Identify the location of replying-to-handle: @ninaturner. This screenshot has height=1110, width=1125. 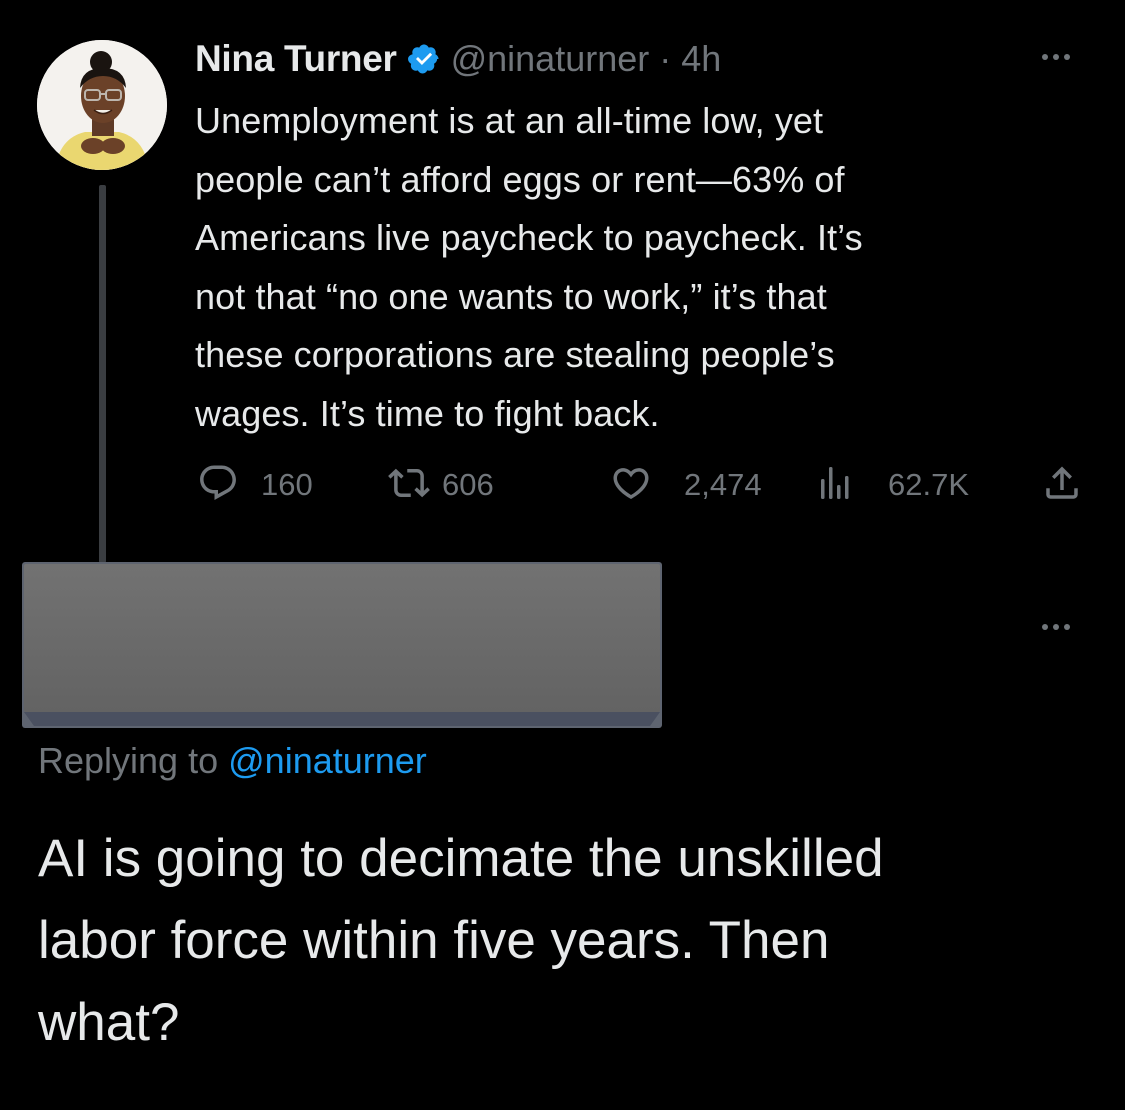
(327, 760).